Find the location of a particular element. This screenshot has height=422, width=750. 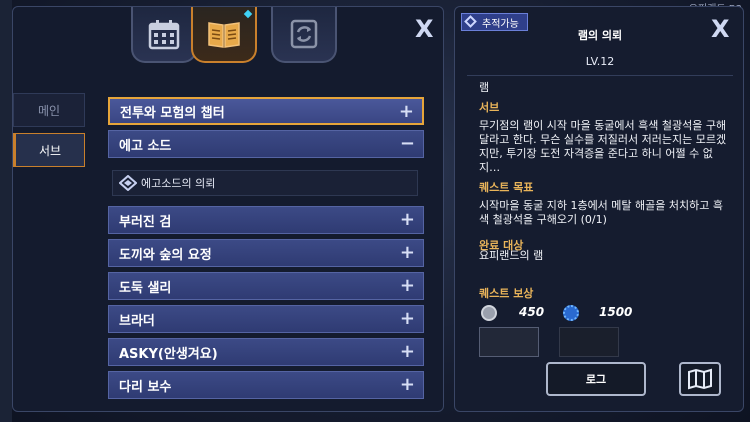

chapter-brother: 브라더 + is located at coordinates (266, 319).